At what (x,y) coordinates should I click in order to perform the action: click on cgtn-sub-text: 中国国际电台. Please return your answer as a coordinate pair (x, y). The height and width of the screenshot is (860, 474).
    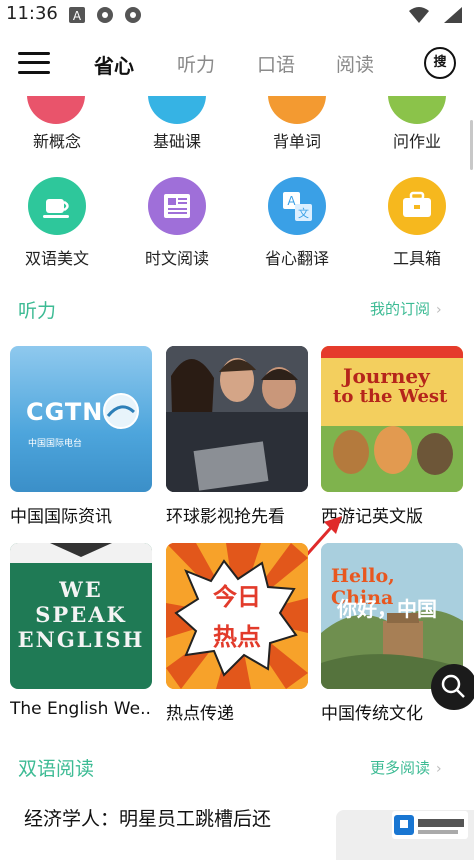
    Looking at the image, I should click on (55, 444).